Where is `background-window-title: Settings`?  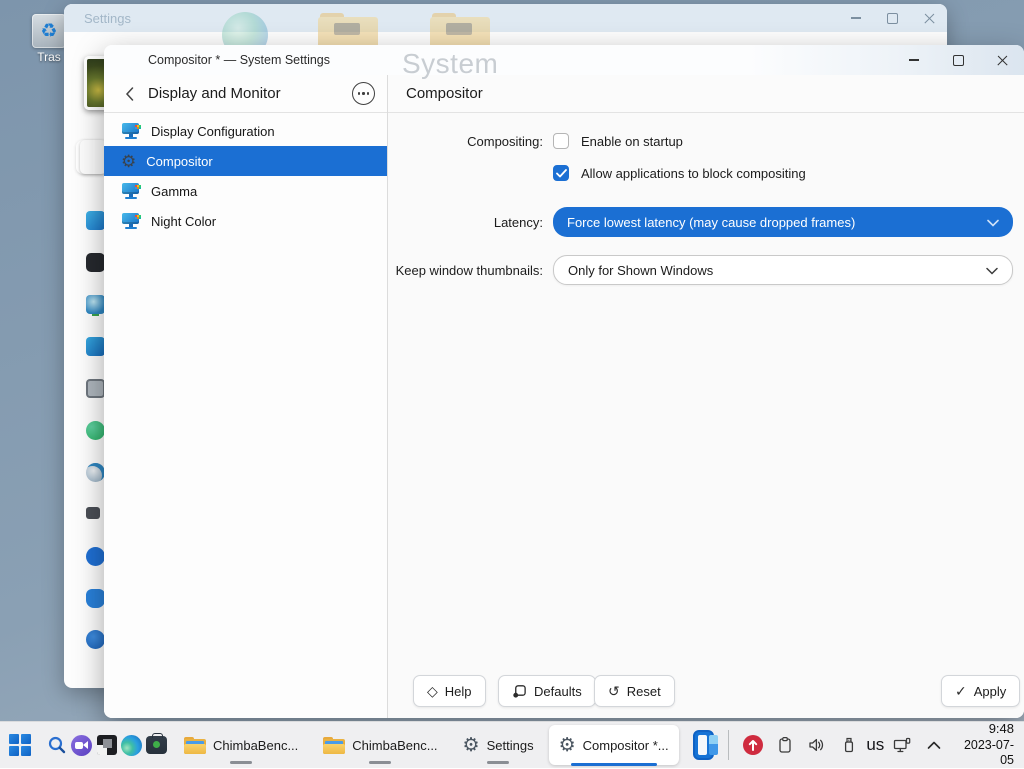
background-window-title: Settings is located at coordinates (107, 18).